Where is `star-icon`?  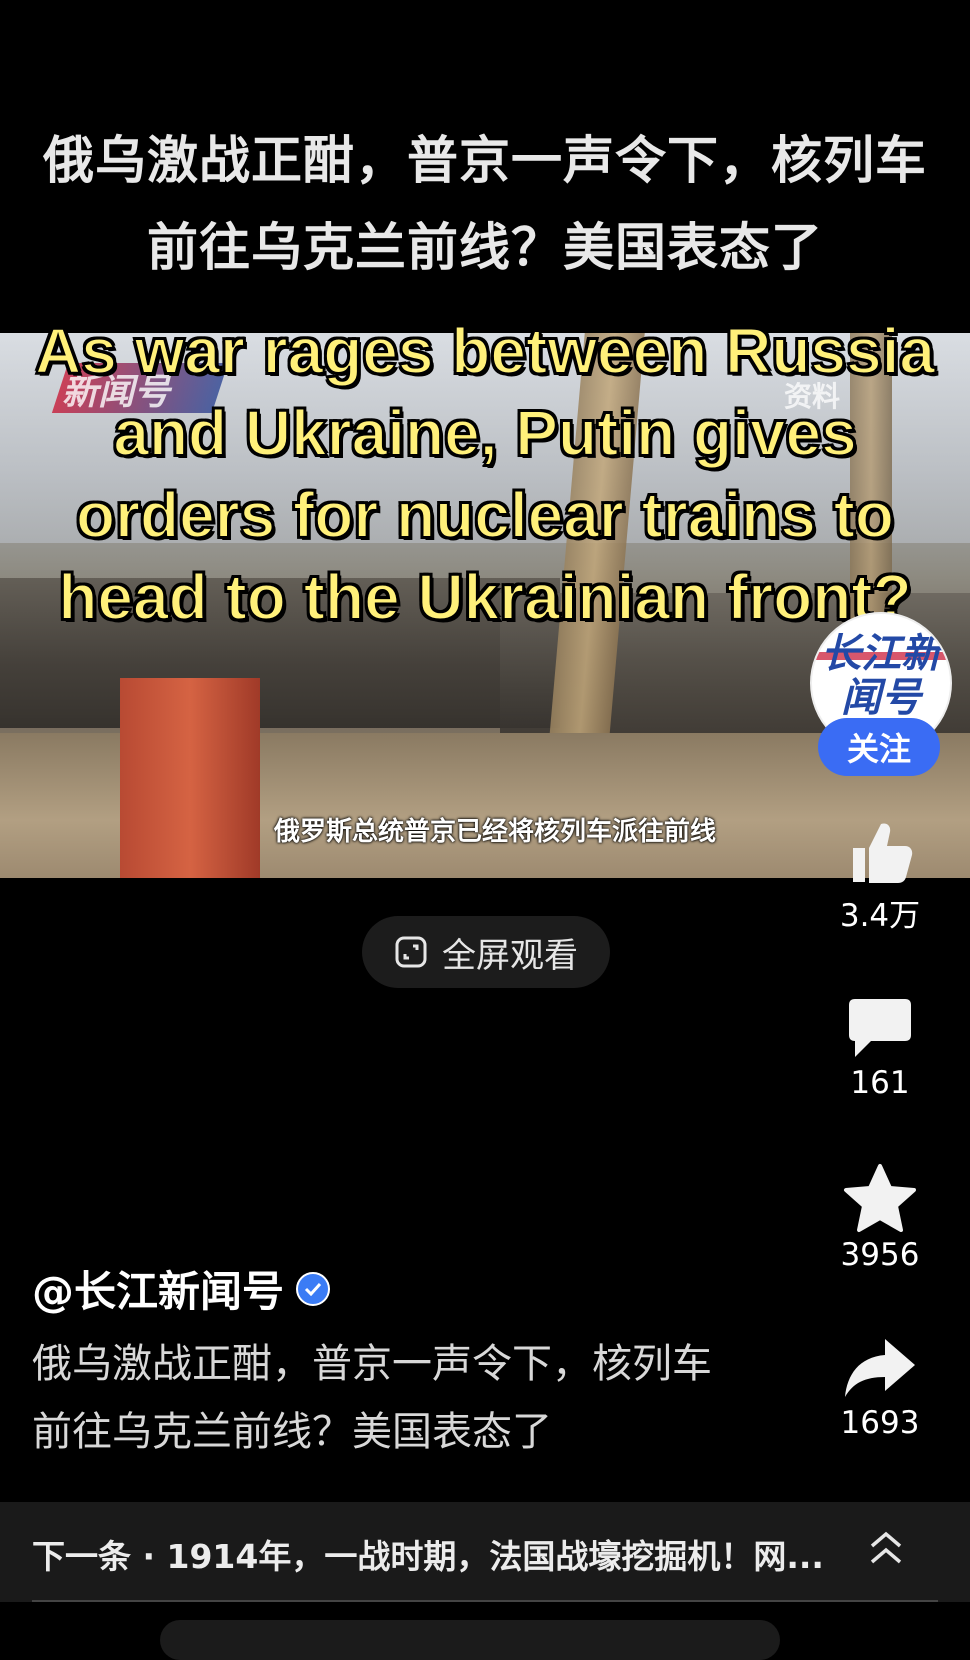
star-icon is located at coordinates (880, 1198).